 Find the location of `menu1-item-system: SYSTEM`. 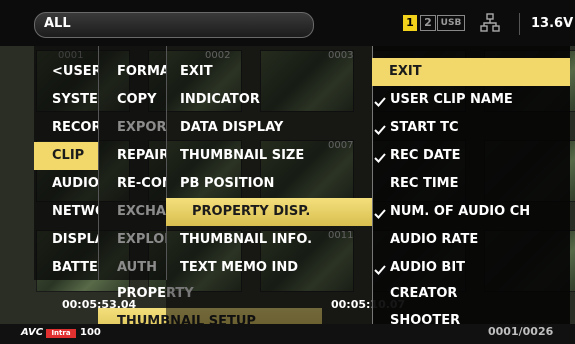

menu1-item-system: SYSTEM is located at coordinates (75, 99).